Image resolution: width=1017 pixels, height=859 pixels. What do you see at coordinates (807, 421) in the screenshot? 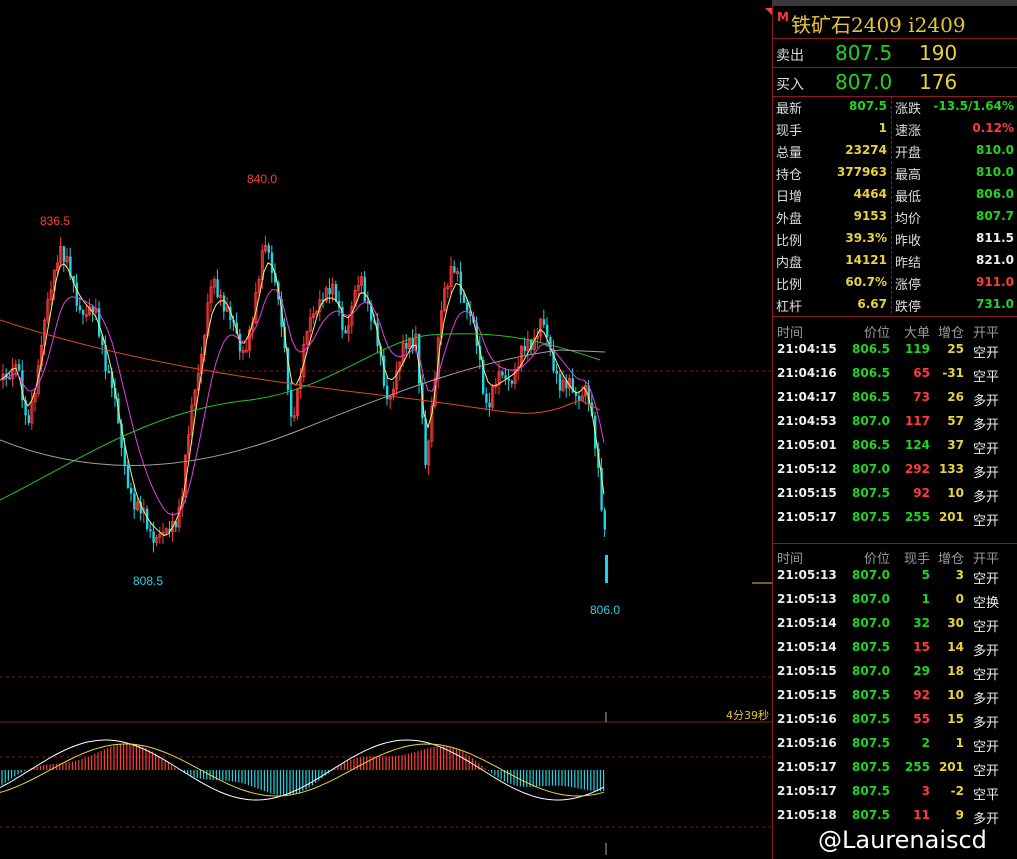
I see `cell-time: 21:04:53` at bounding box center [807, 421].